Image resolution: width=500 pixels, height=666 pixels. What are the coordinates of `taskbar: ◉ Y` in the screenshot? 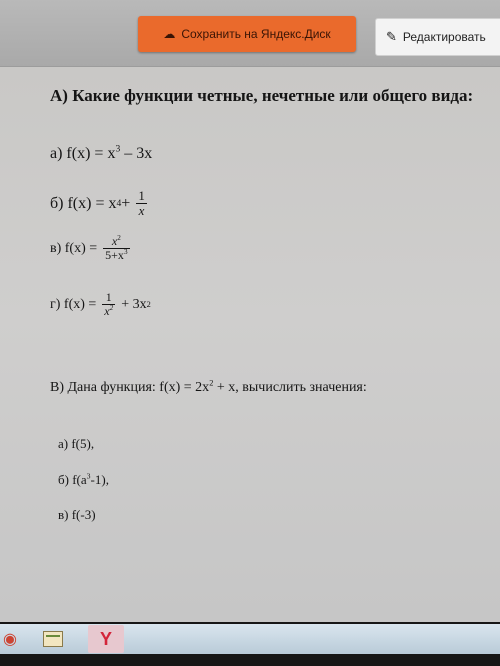 It's located at (250, 644).